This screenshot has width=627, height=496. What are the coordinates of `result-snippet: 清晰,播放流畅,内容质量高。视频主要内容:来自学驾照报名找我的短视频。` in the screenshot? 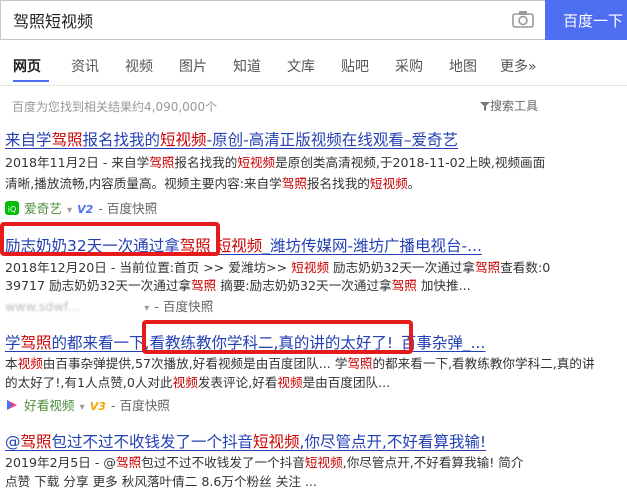 It's located at (213, 183).